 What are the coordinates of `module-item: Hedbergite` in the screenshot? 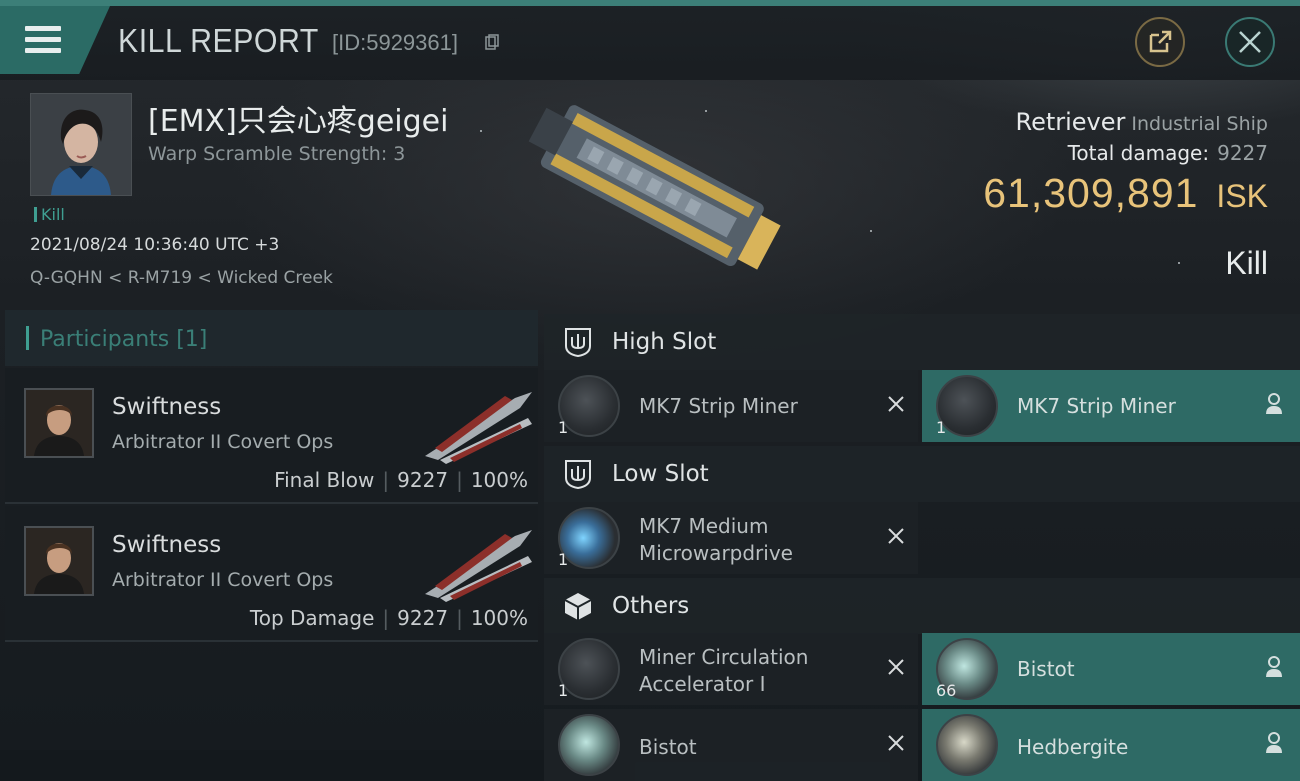 It's located at (1111, 745).